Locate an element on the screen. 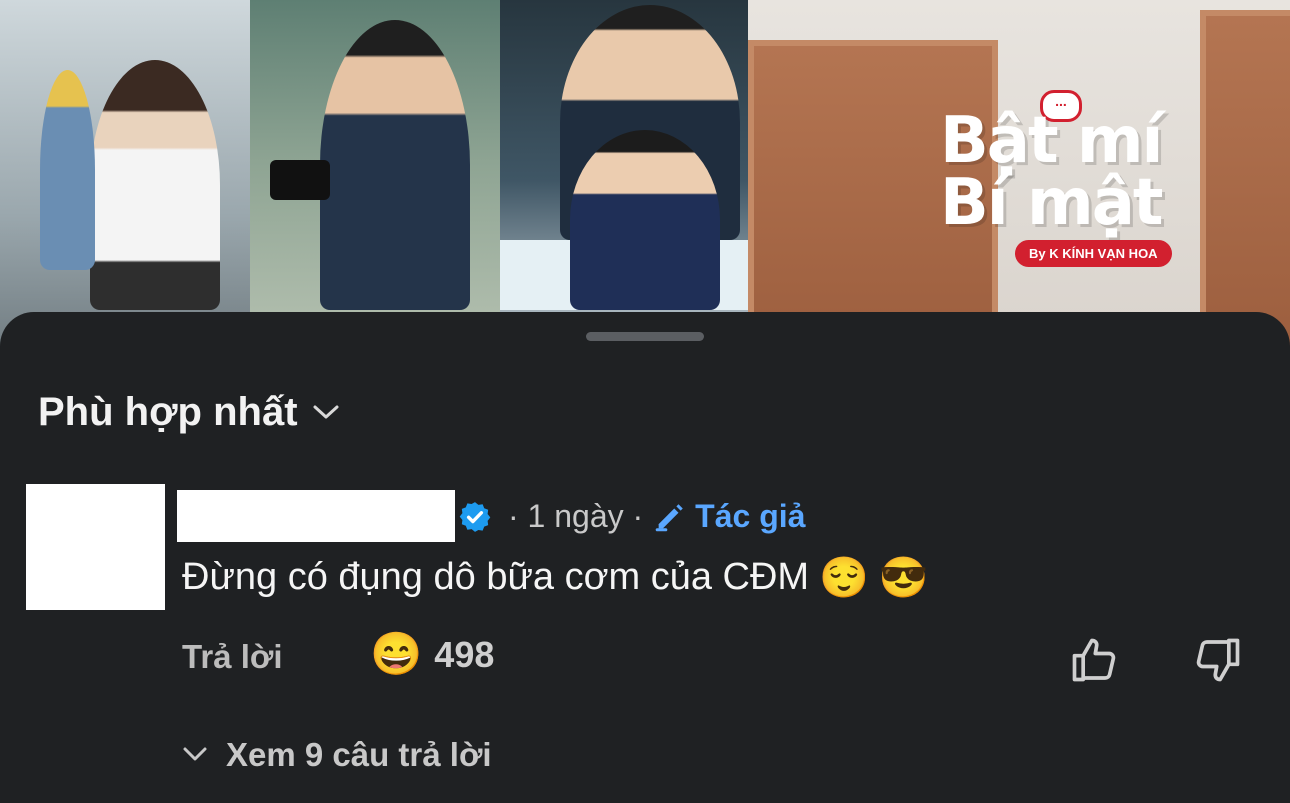  thumbs-down-icon is located at coordinates (1218, 660).